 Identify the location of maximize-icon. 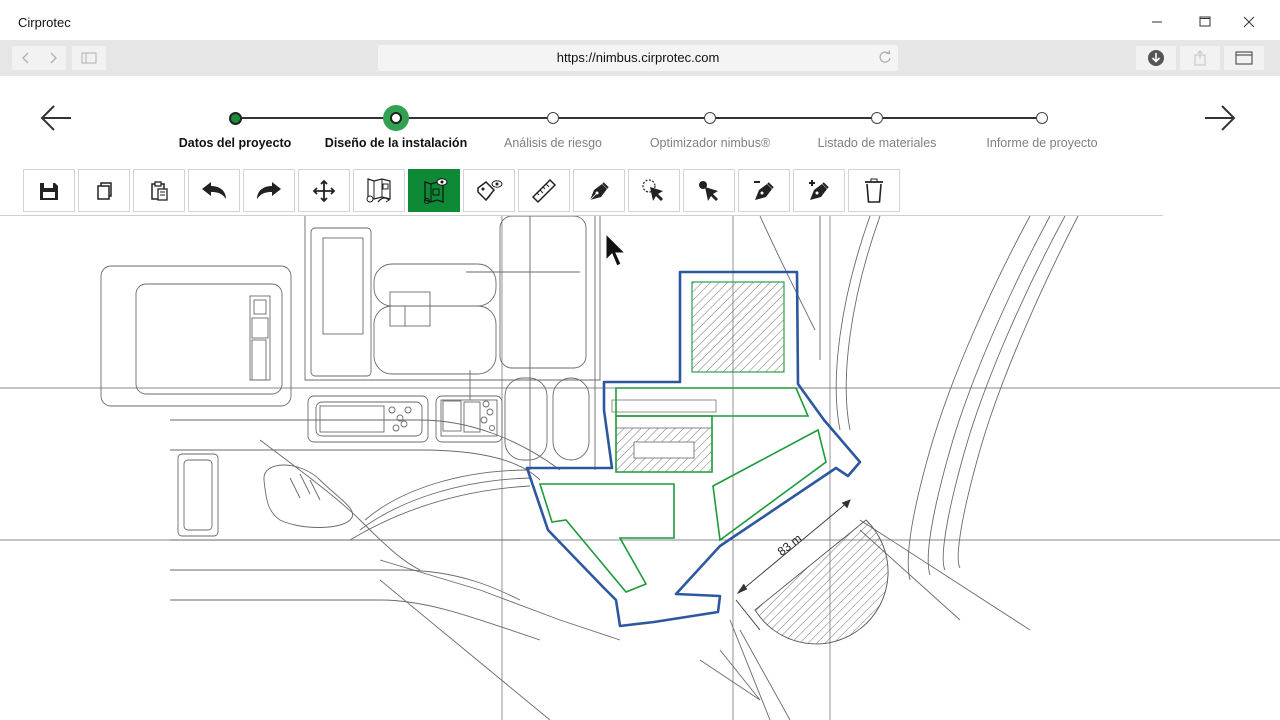
(1205, 21).